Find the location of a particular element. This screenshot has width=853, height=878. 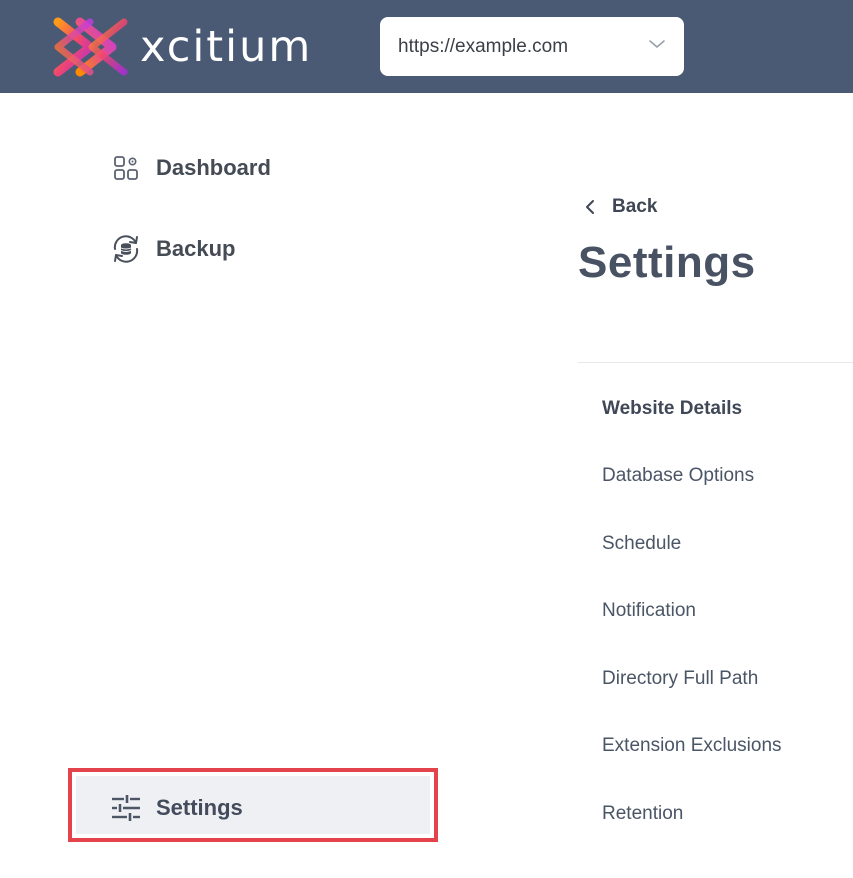

settings-item-extension-exclusions: Extension Exclusions is located at coordinates (692, 746).